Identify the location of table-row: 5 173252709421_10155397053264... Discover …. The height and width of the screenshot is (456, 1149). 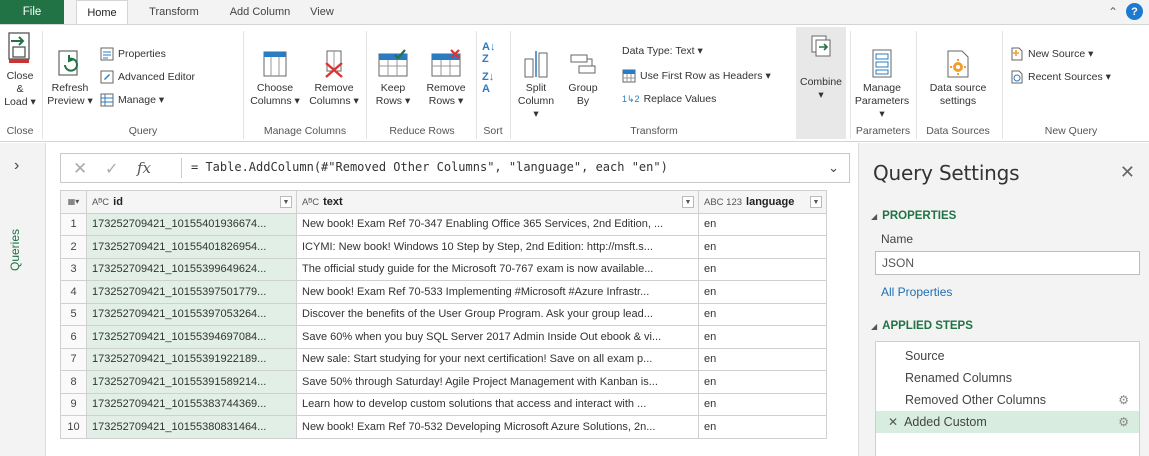
(443, 314).